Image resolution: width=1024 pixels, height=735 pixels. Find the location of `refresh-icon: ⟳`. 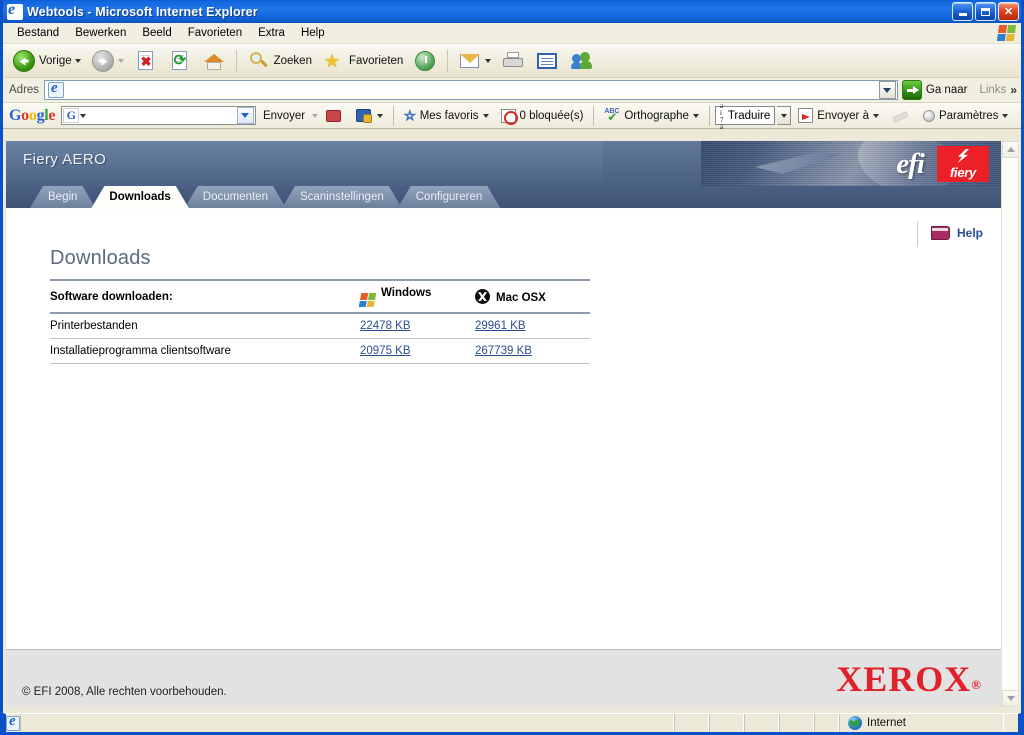

refresh-icon: ⟳ is located at coordinates (179, 60).